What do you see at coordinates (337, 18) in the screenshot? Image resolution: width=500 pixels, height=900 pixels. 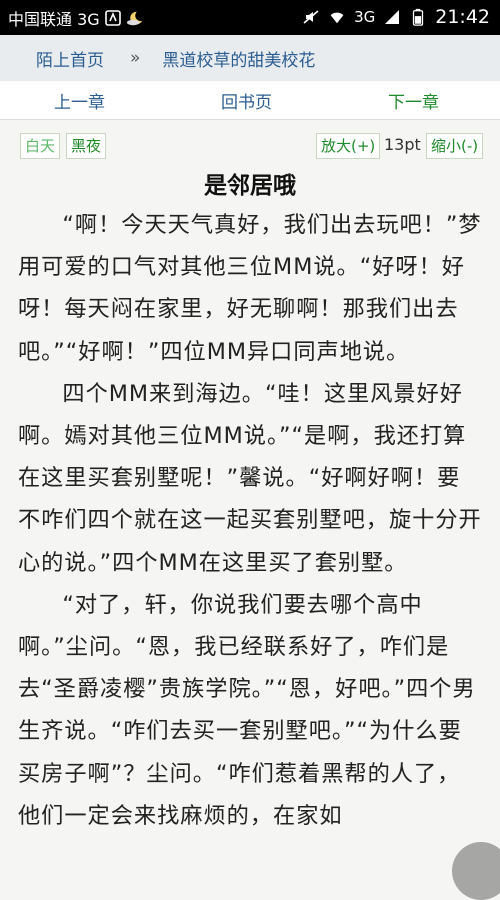 I see `wifi-icon` at bounding box center [337, 18].